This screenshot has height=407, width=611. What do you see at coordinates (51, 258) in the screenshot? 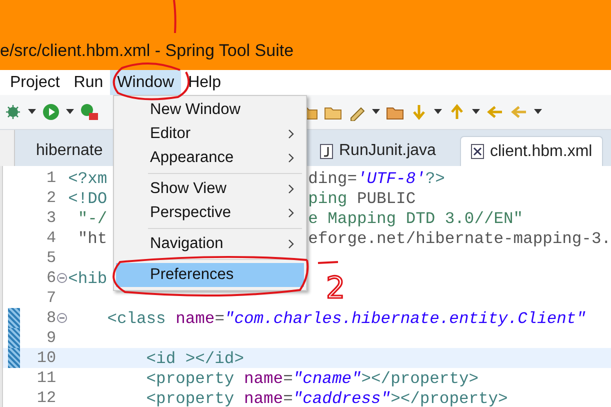
I see `line-number: 5` at bounding box center [51, 258].